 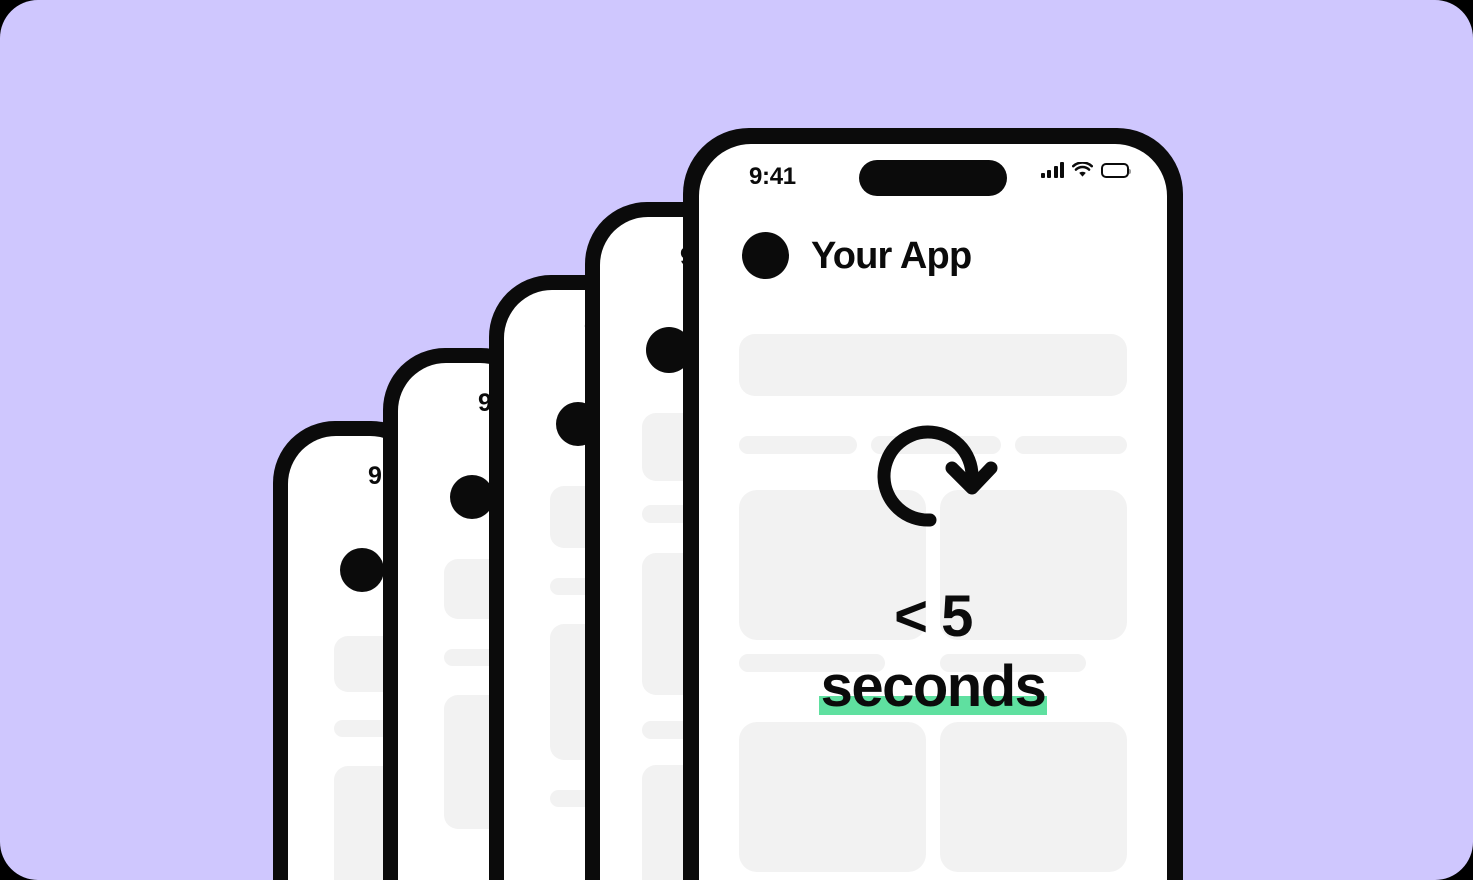 I want to click on background-phone-1-logo-icon, so click(x=362, y=570).